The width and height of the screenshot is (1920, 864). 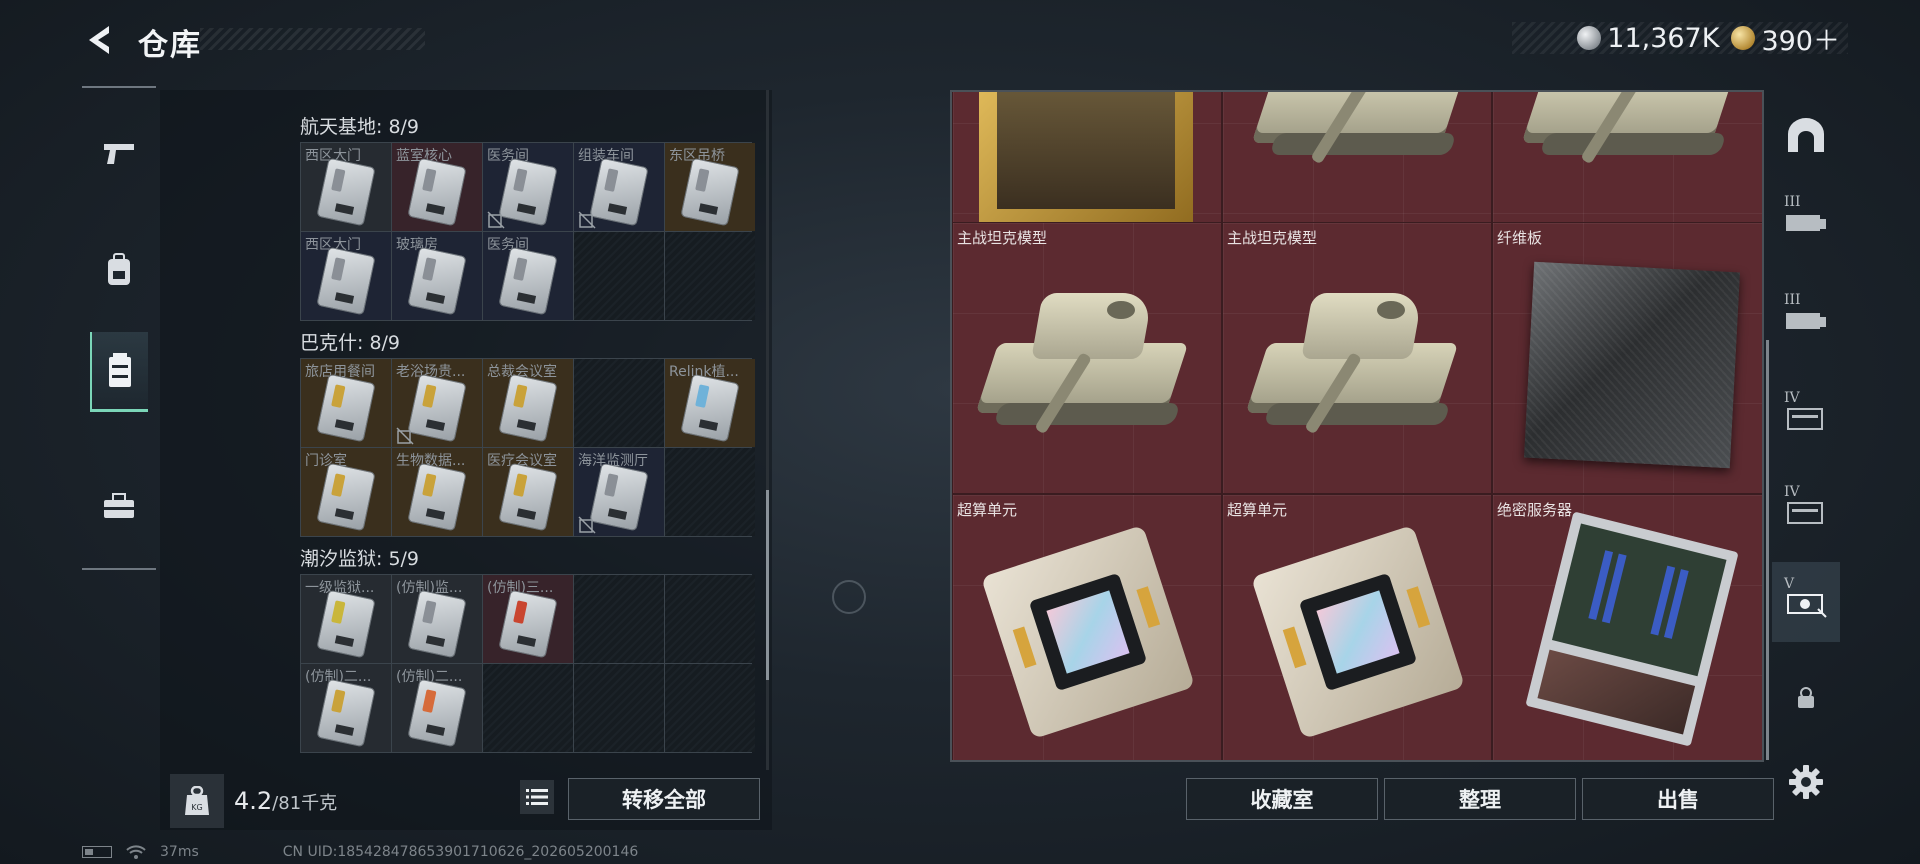 I want to click on ping-value: 37ms, so click(x=179, y=852).